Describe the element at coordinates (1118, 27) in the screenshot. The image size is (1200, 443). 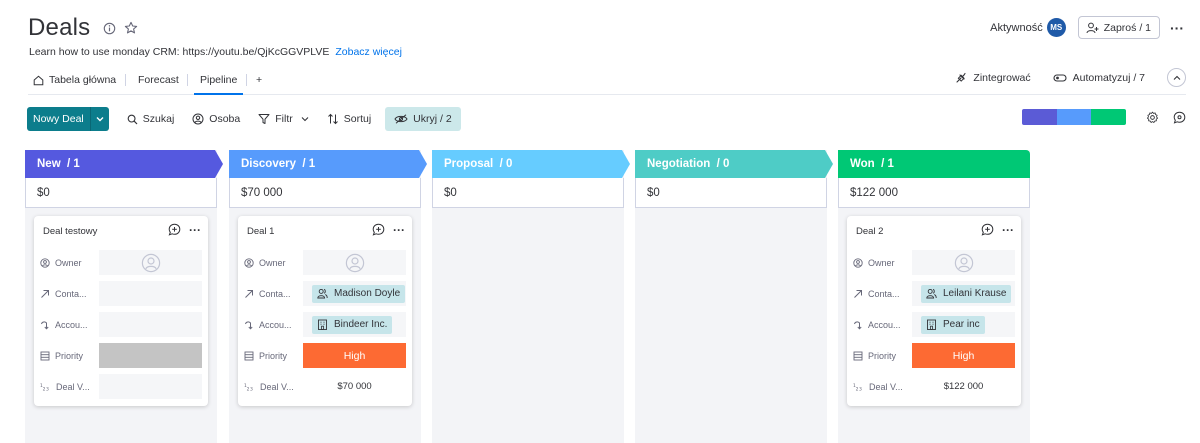
I see `invite-button: Zaproś / 1` at that location.